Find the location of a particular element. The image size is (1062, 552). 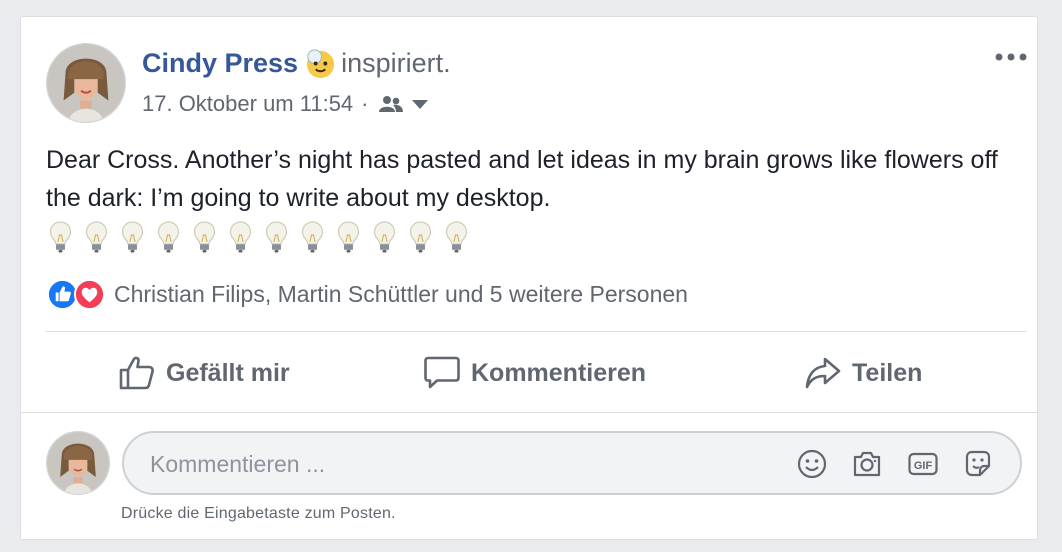

sticker-icon is located at coordinates (978, 464).